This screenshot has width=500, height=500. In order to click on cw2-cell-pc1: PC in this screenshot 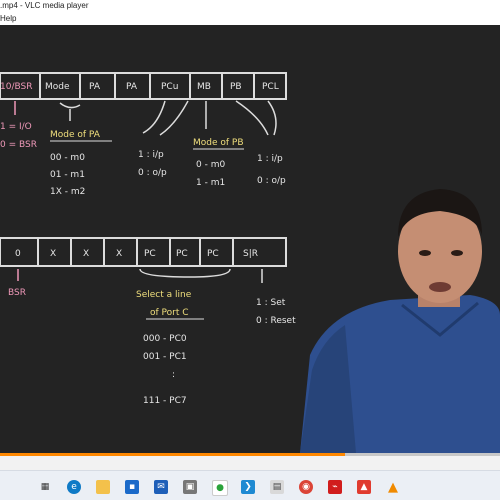, I will do `click(150, 254)`.